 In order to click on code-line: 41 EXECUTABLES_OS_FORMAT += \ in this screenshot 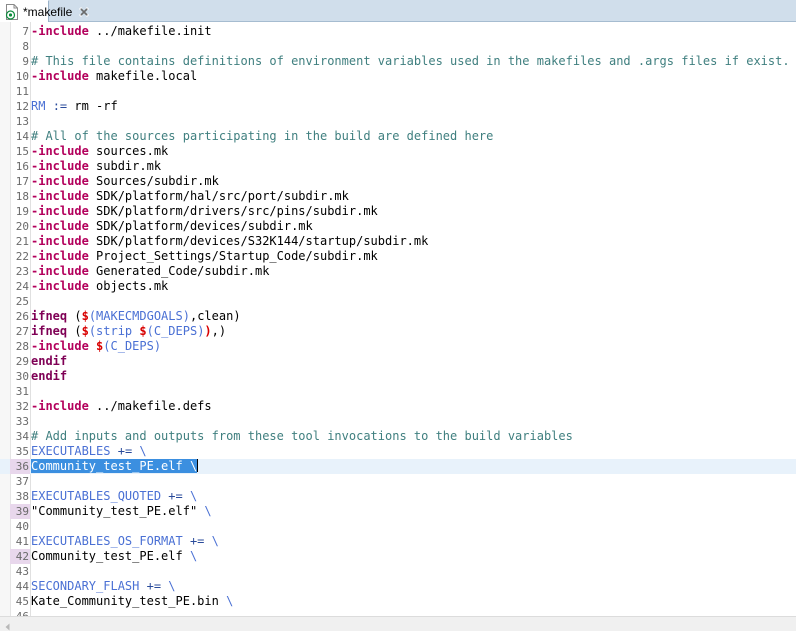, I will do `click(398, 541)`.